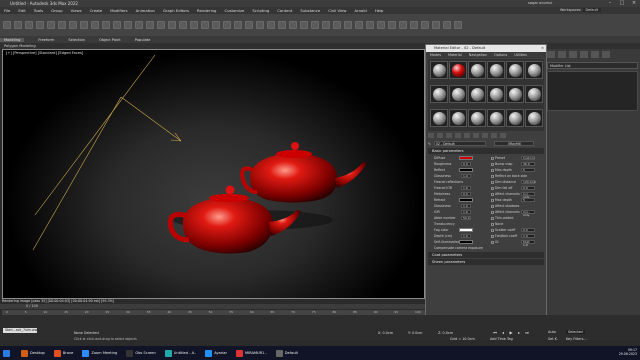  I want to click on param-right-value: 100.0cm, so click(528, 182).